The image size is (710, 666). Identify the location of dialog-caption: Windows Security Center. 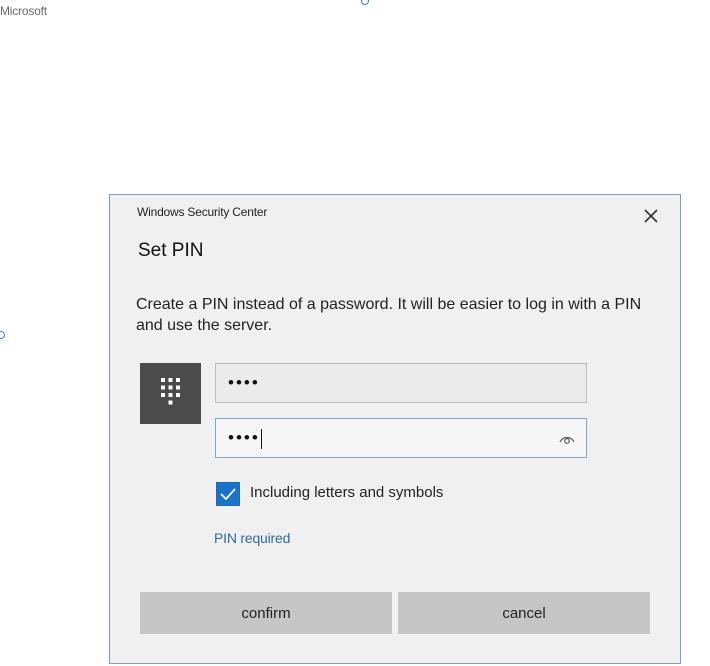
(202, 212).